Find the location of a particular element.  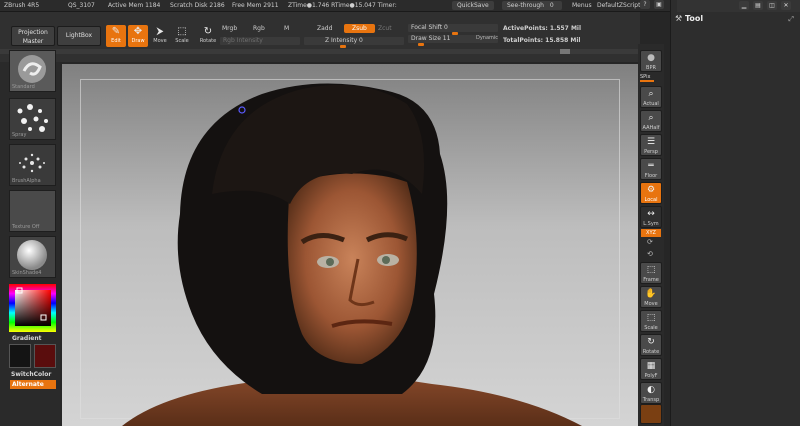

rotate-view-button: ↻ Rotate is located at coordinates (651, 345).